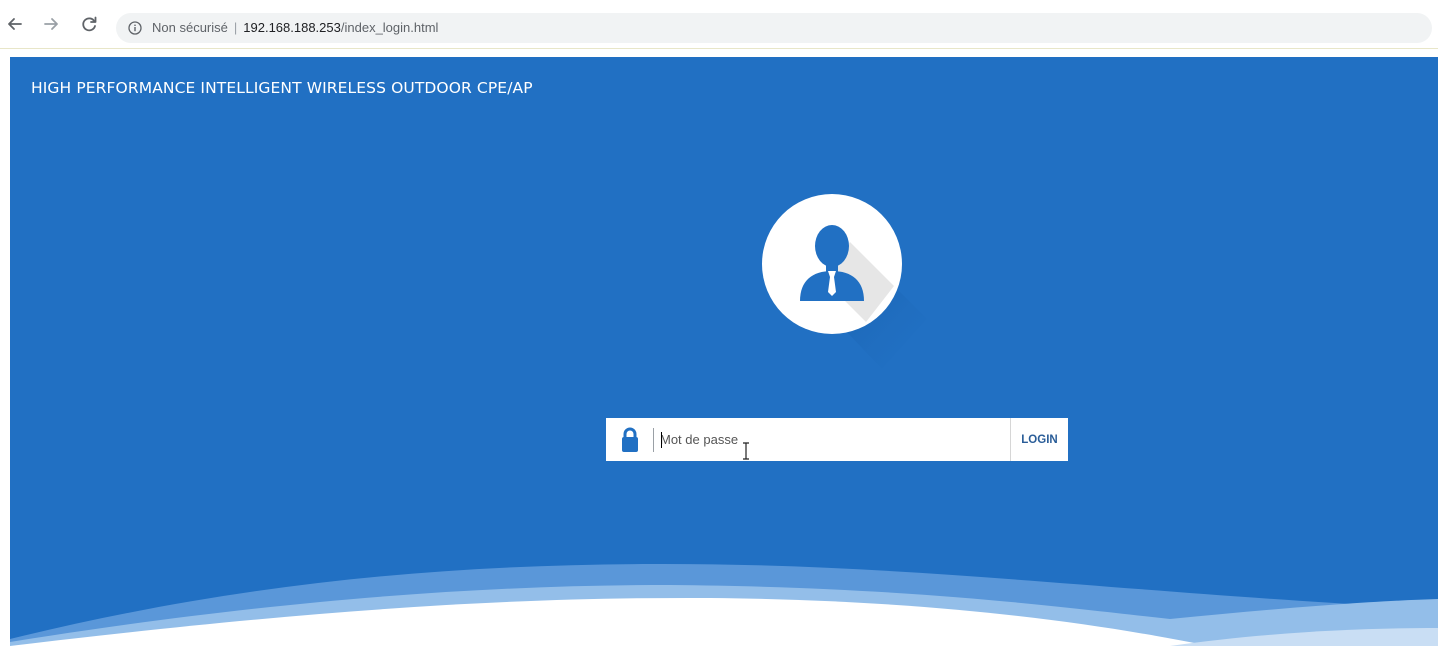 The width and height of the screenshot is (1438, 646). I want to click on avatar, so click(844, 281).